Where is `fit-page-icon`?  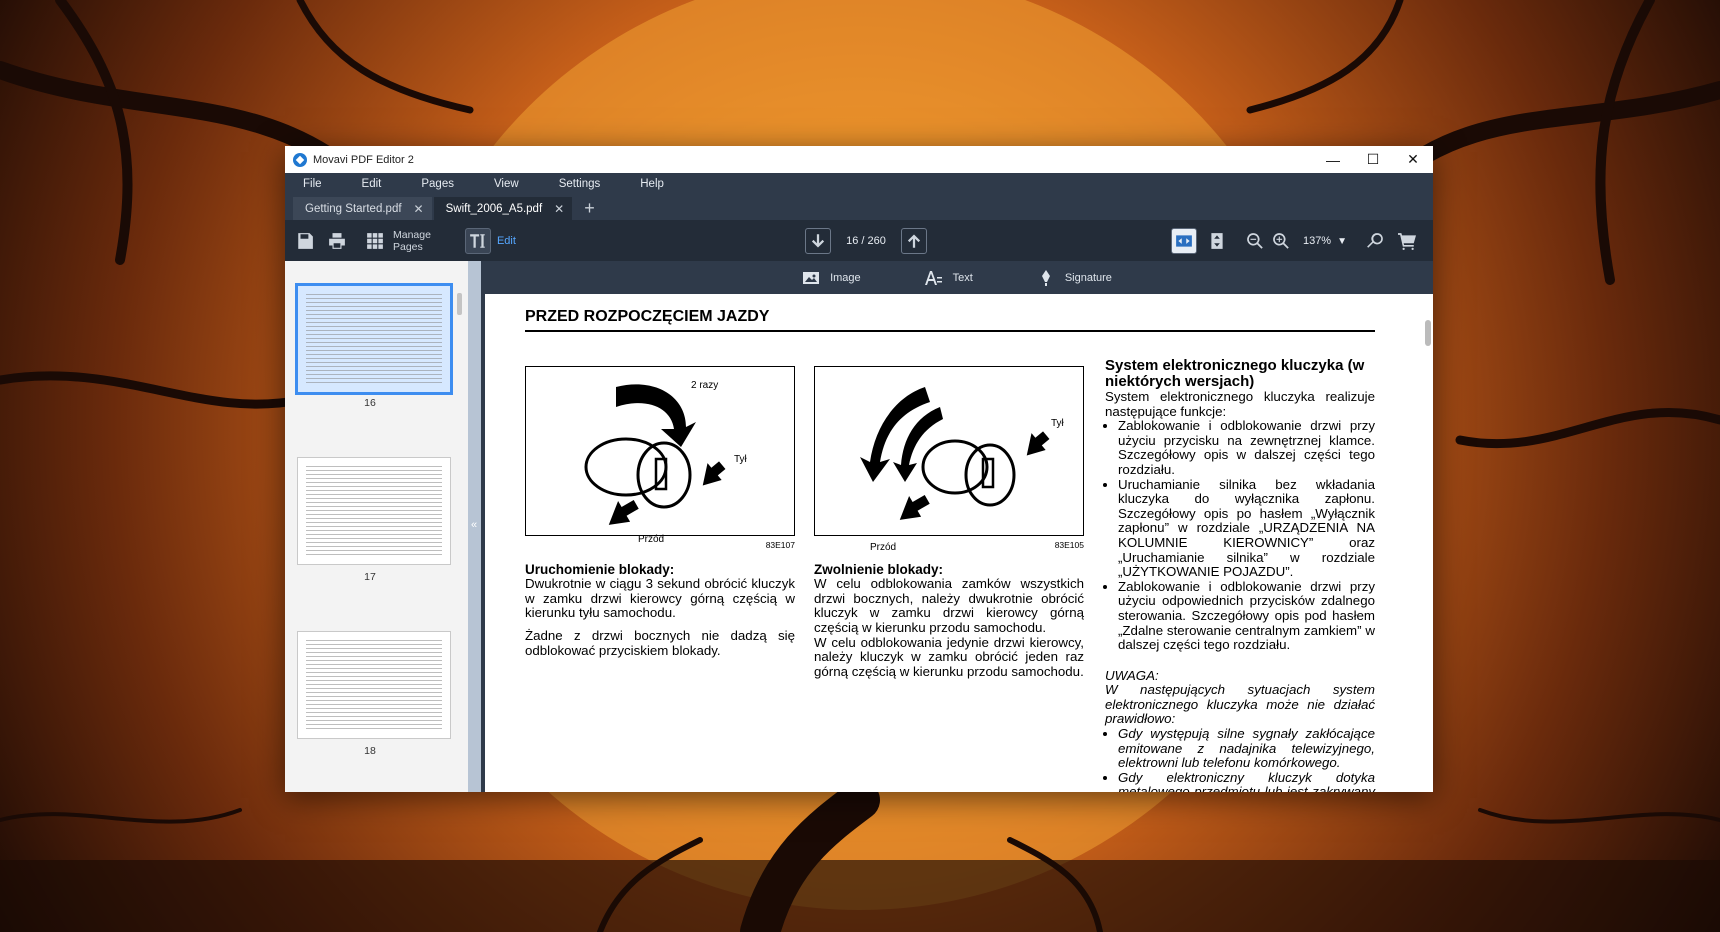 fit-page-icon is located at coordinates (1217, 241).